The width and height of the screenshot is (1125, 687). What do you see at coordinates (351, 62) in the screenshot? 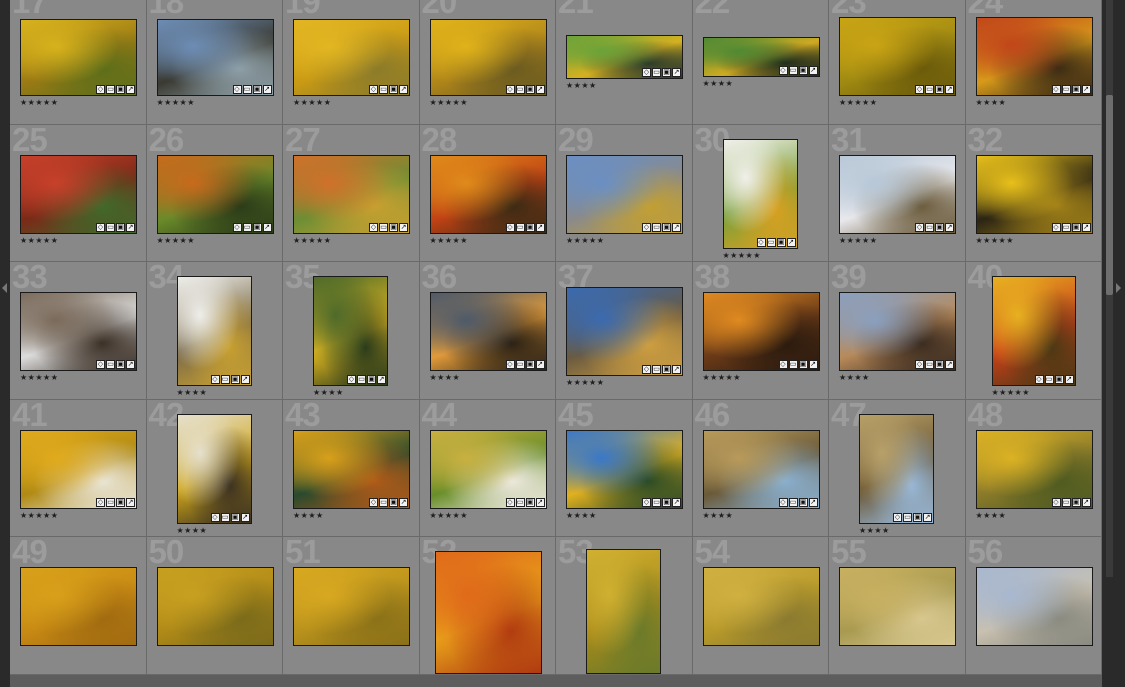
I see `grid-cell: 19 ◇ ▭ ▣ ↗ ★★★★★` at bounding box center [351, 62].